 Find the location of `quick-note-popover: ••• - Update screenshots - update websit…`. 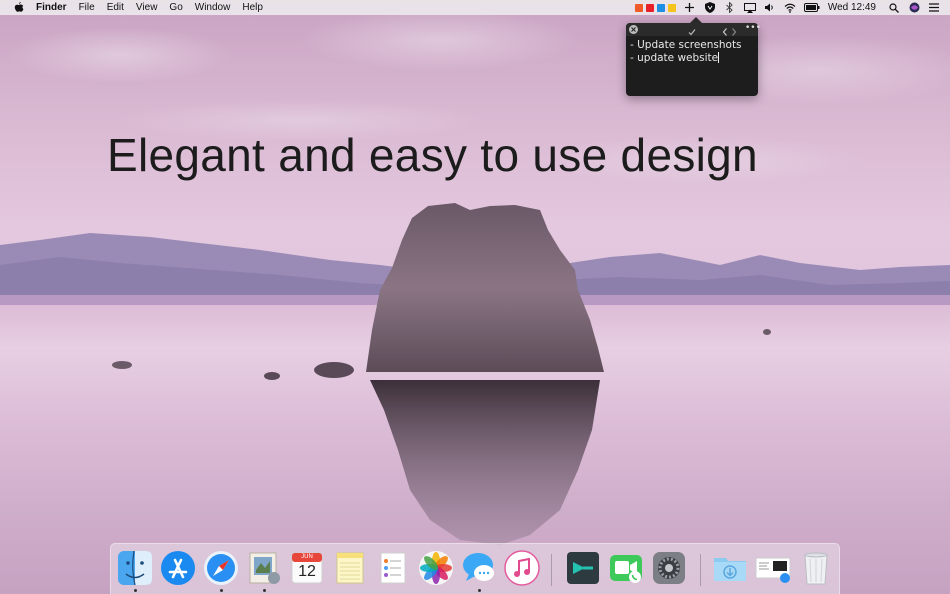

quick-note-popover: ••• - Update screenshots - update websit… is located at coordinates (693, 56).